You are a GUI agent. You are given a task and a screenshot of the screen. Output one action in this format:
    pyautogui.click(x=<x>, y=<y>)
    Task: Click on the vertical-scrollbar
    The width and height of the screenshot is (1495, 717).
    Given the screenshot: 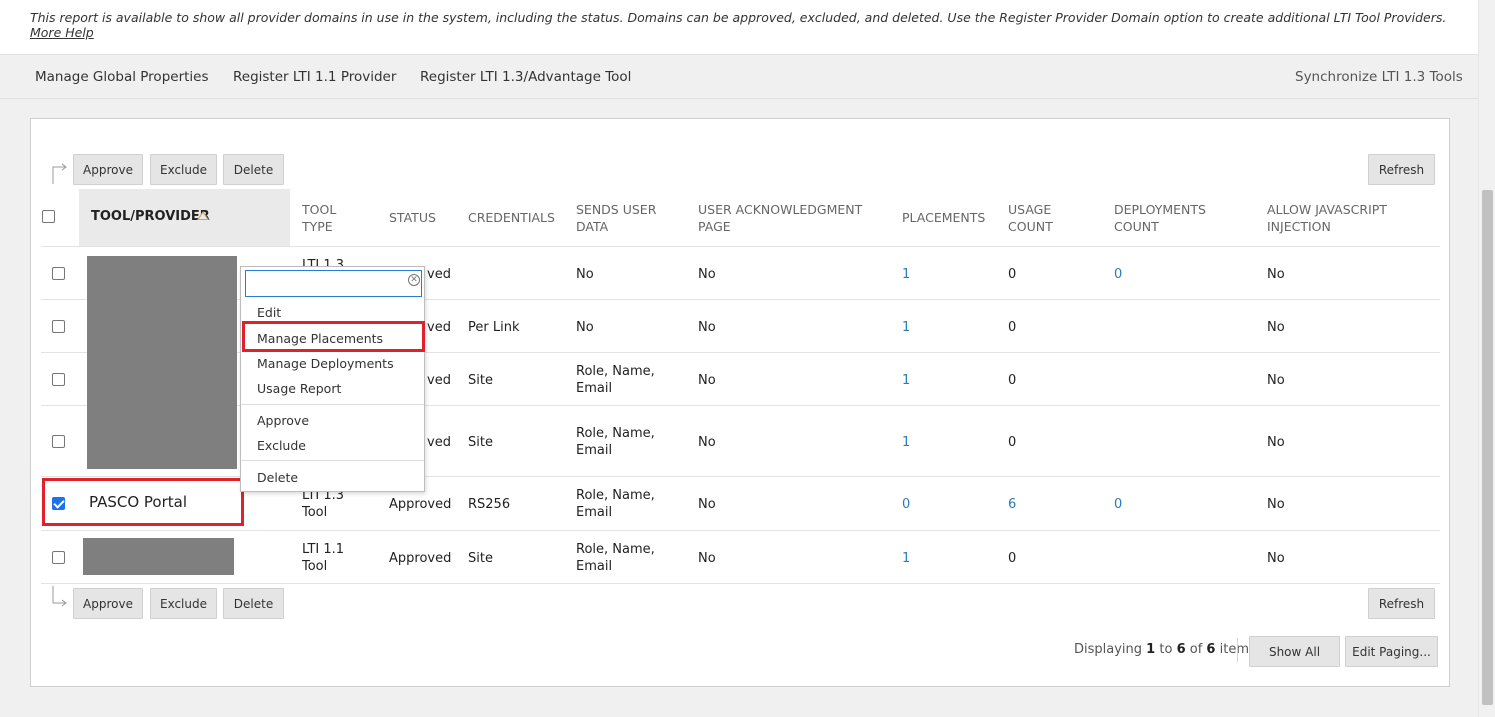 What is the action you would take?
    pyautogui.click(x=1486, y=358)
    